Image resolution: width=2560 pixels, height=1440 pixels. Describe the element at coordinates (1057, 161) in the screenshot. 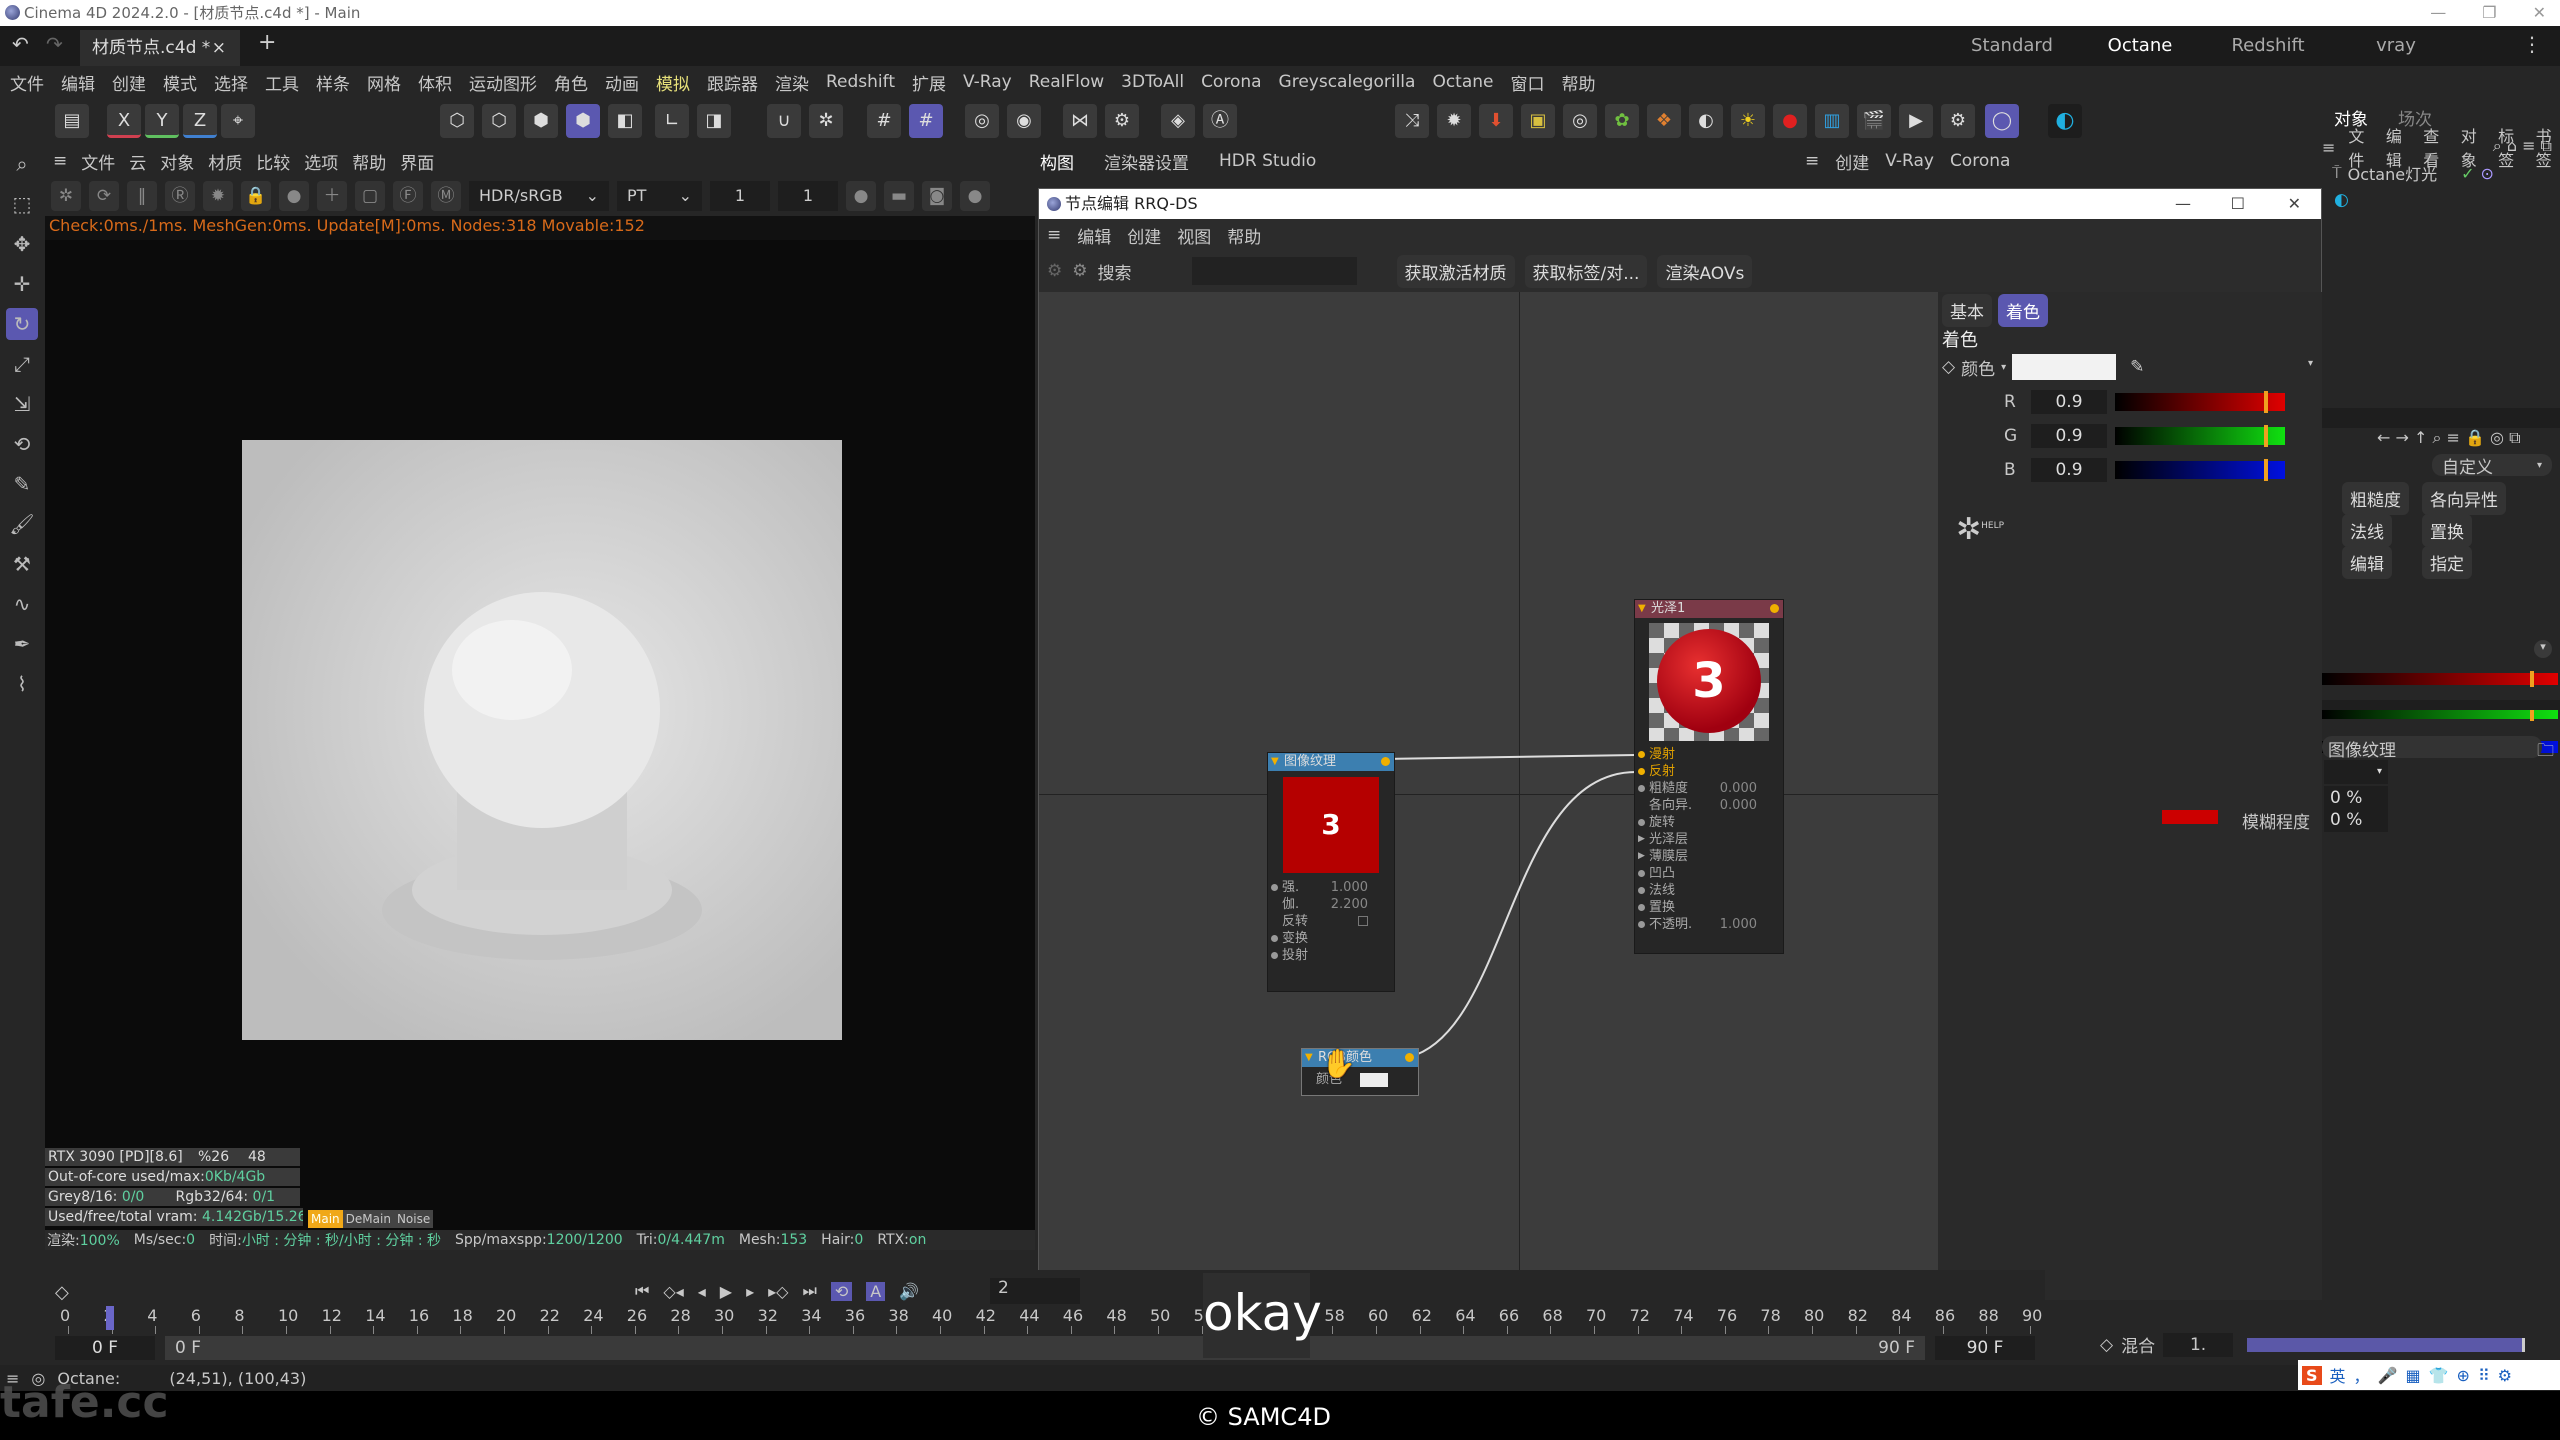

I see `panel-tab: 构图` at that location.